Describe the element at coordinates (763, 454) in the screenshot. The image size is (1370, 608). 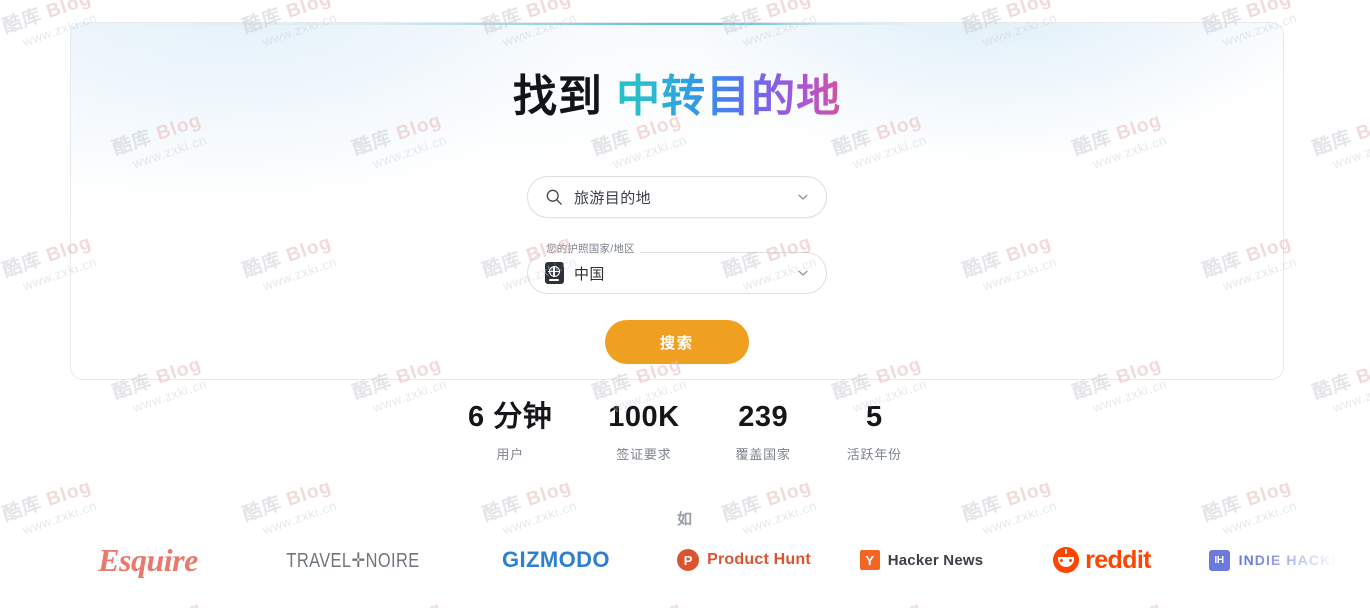
I see `stat-label: 覆盖国家` at that location.